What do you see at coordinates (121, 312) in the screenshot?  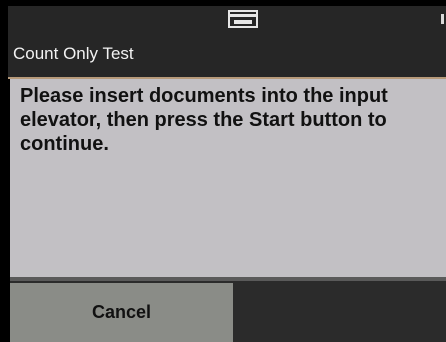 I see `cancel-button: Cancel` at bounding box center [121, 312].